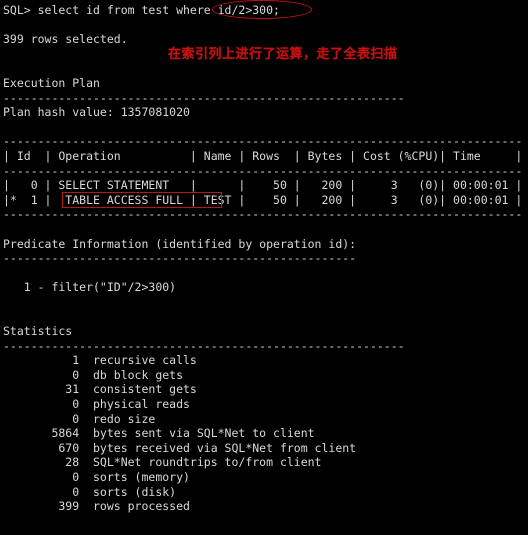 The width and height of the screenshot is (528, 535). Describe the element at coordinates (96, 477) in the screenshot. I see `terminal-line: 0 sorts (memory)` at that location.